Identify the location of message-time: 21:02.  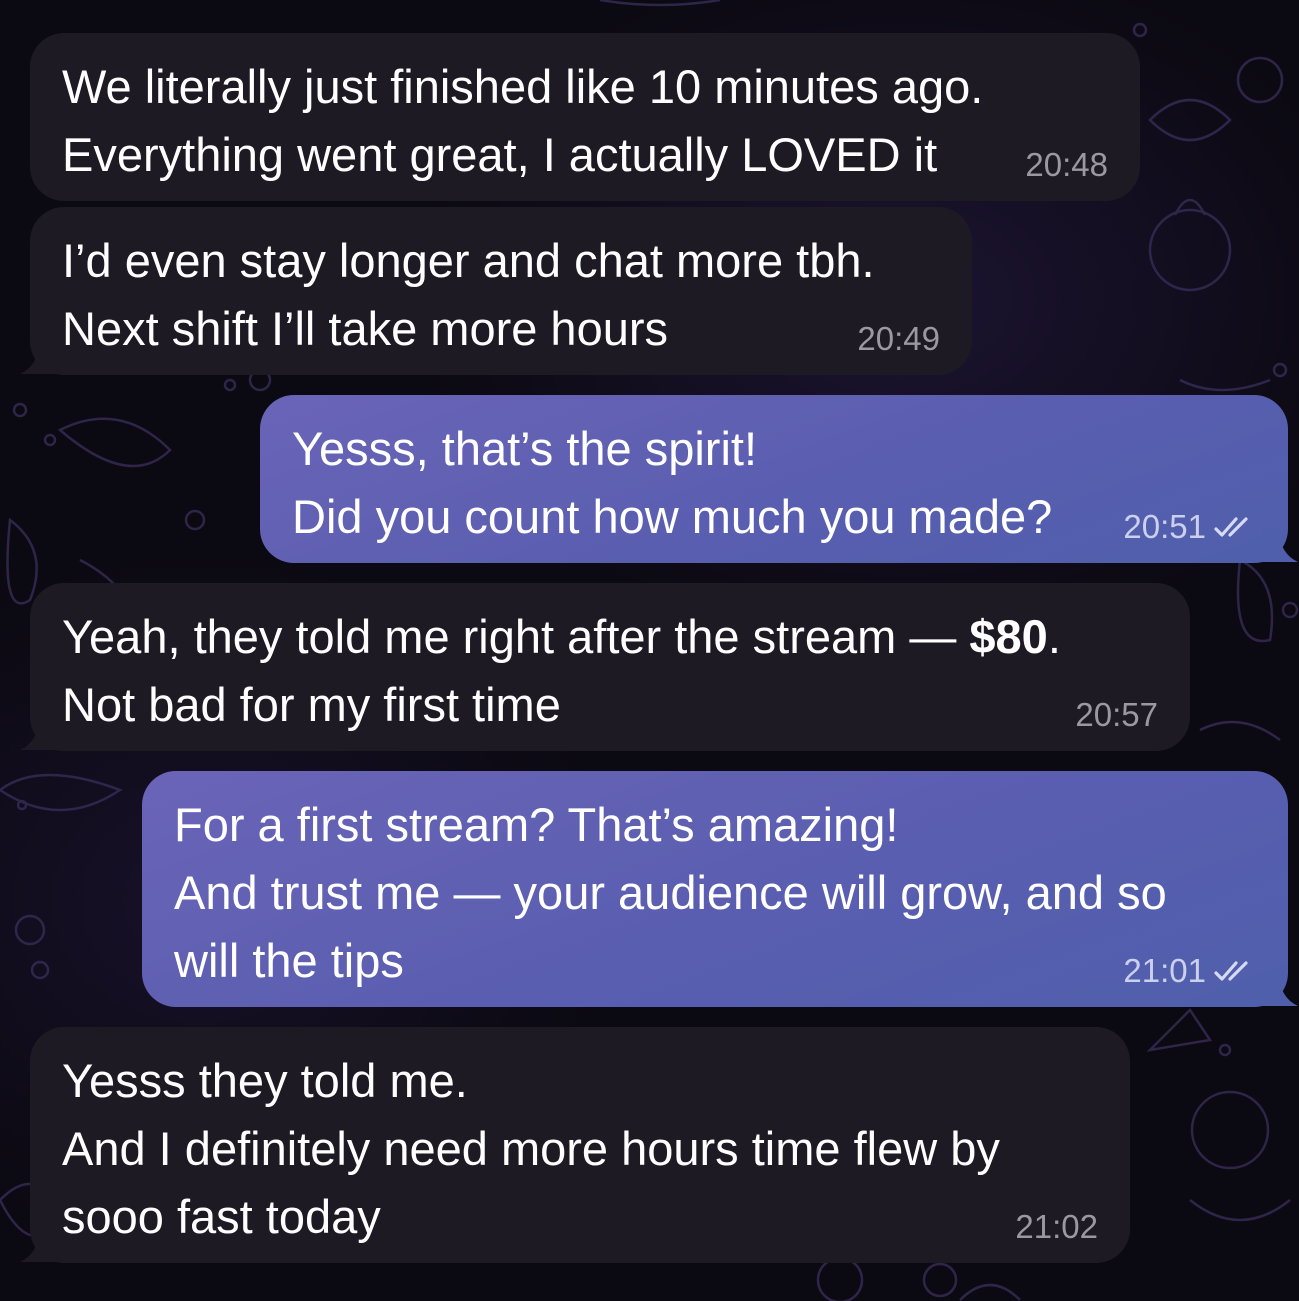
(1056, 1226).